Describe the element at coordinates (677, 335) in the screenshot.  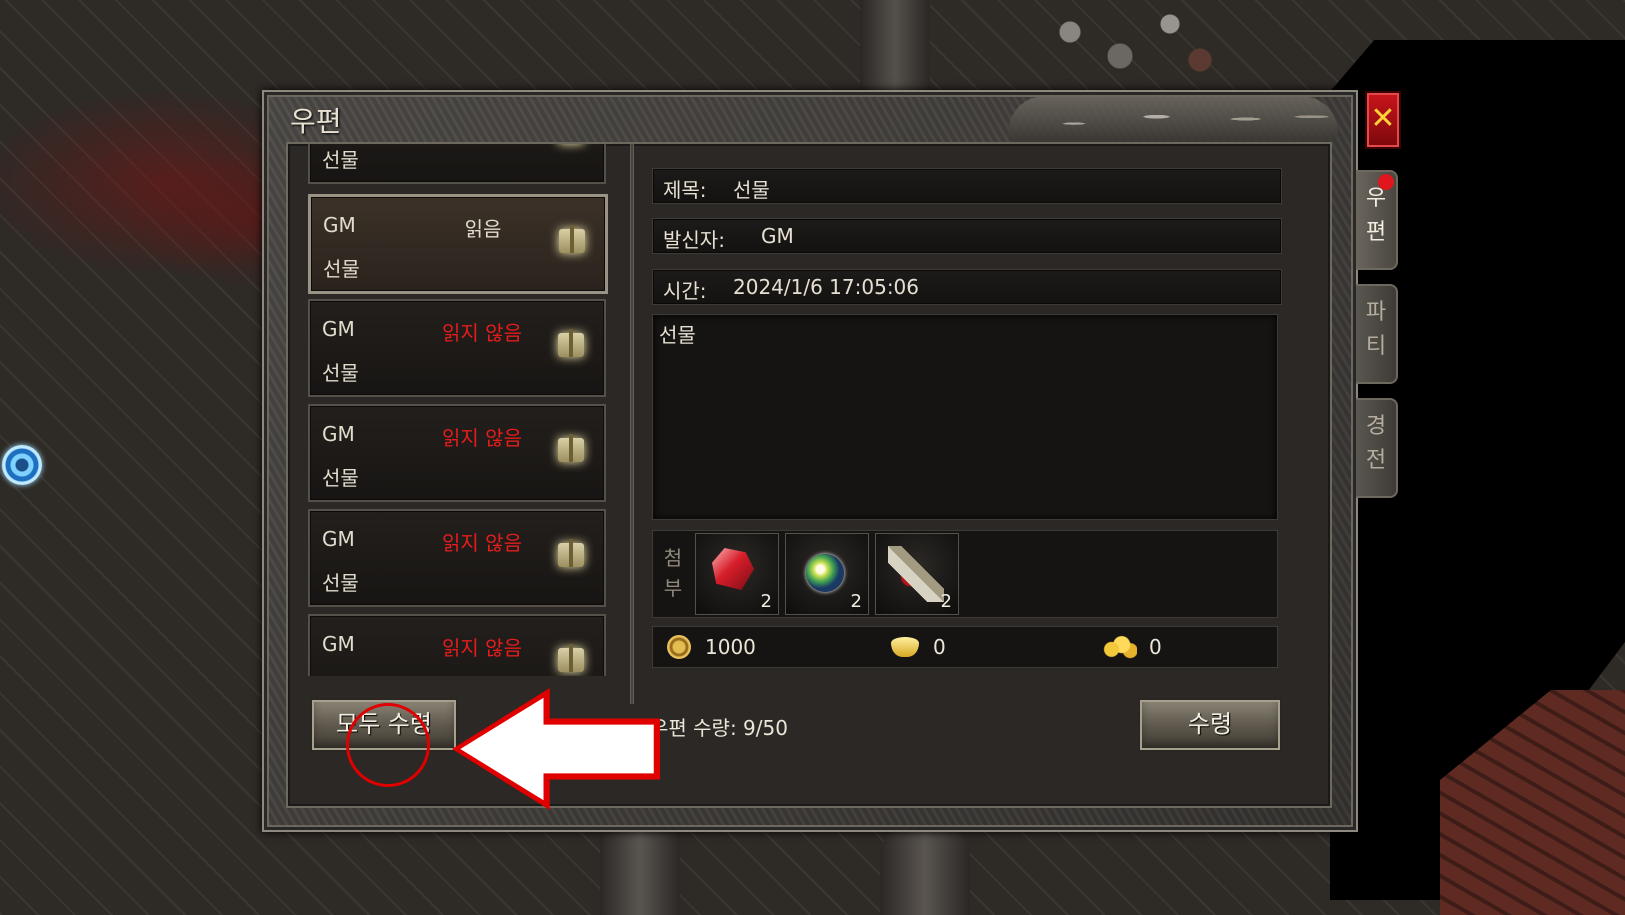
I see `mail-body-text: 선물` at that location.